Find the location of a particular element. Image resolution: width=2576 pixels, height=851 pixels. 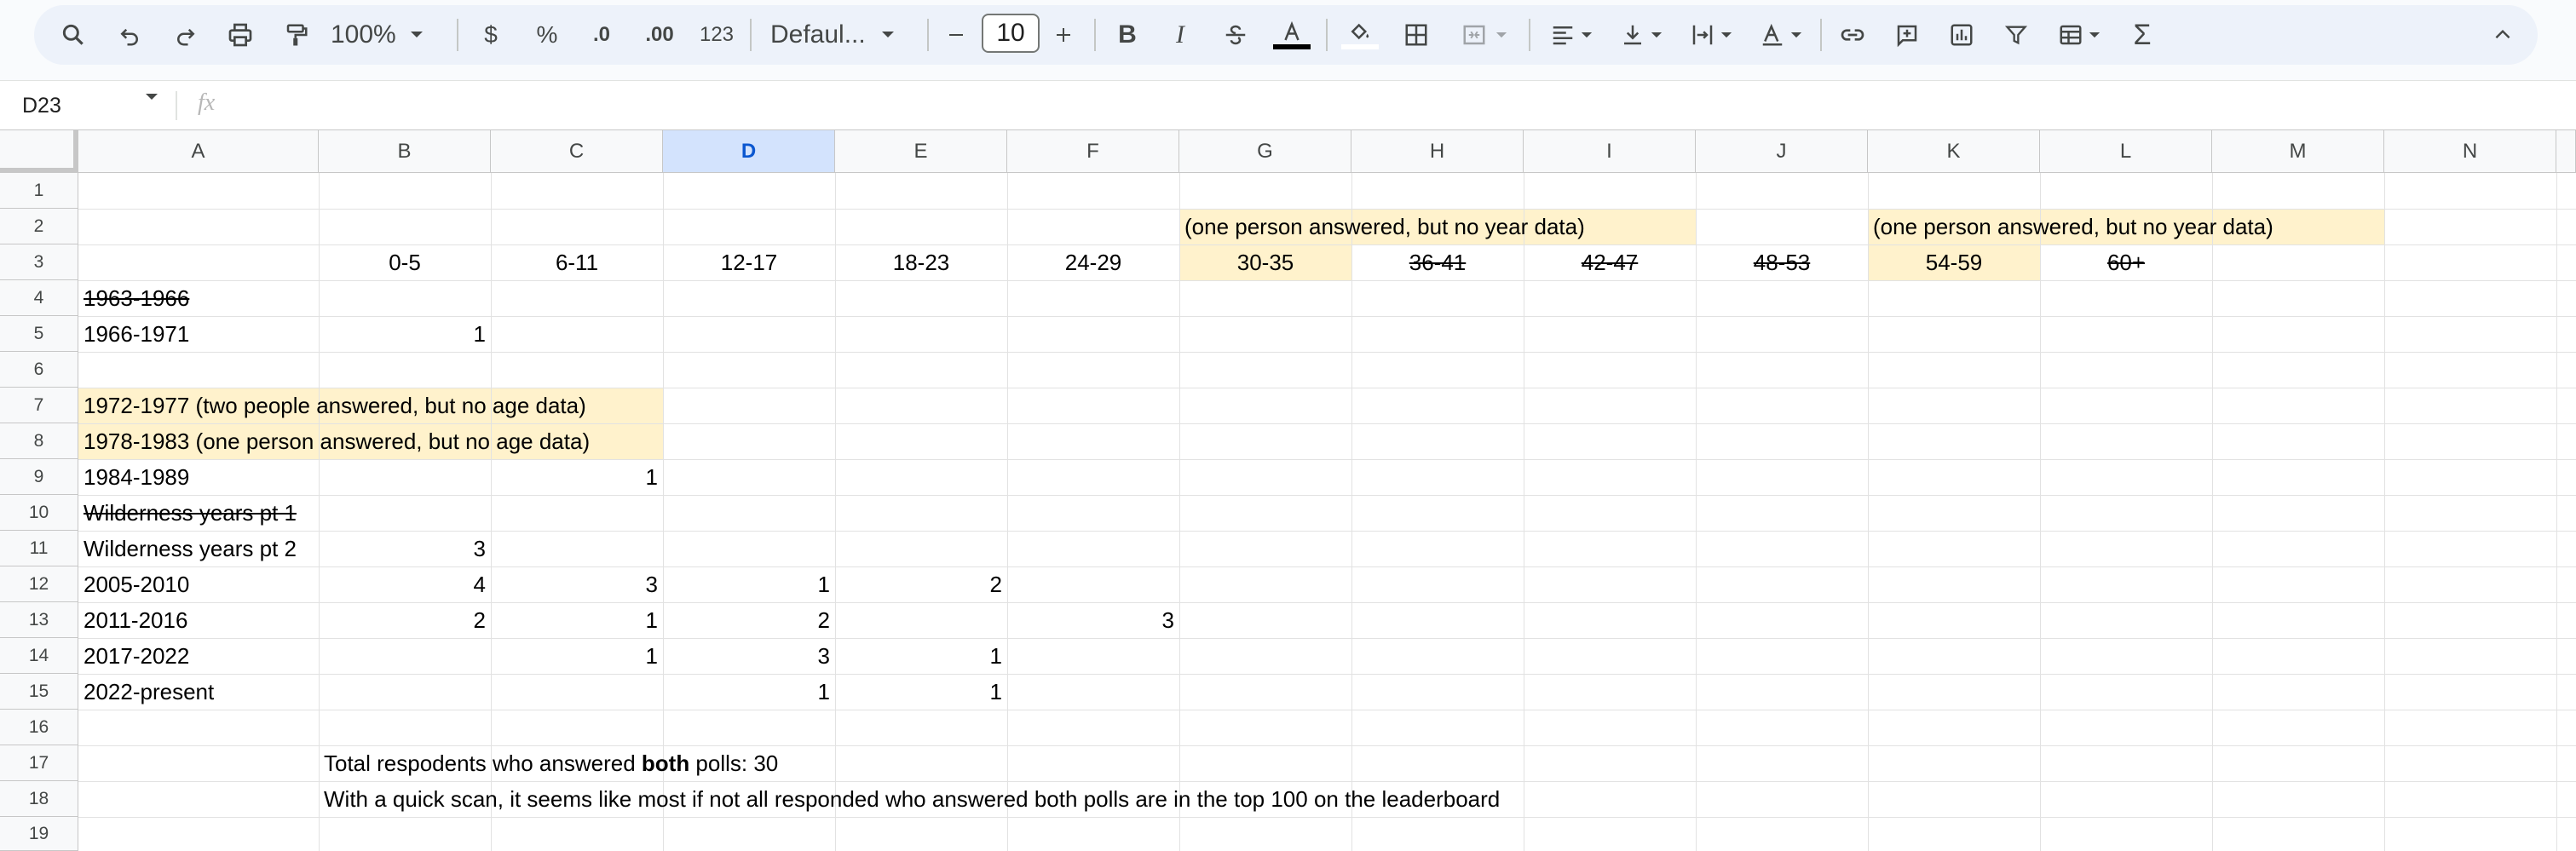

cell-k2: (one person answered, but no year data) is located at coordinates (2126, 227).